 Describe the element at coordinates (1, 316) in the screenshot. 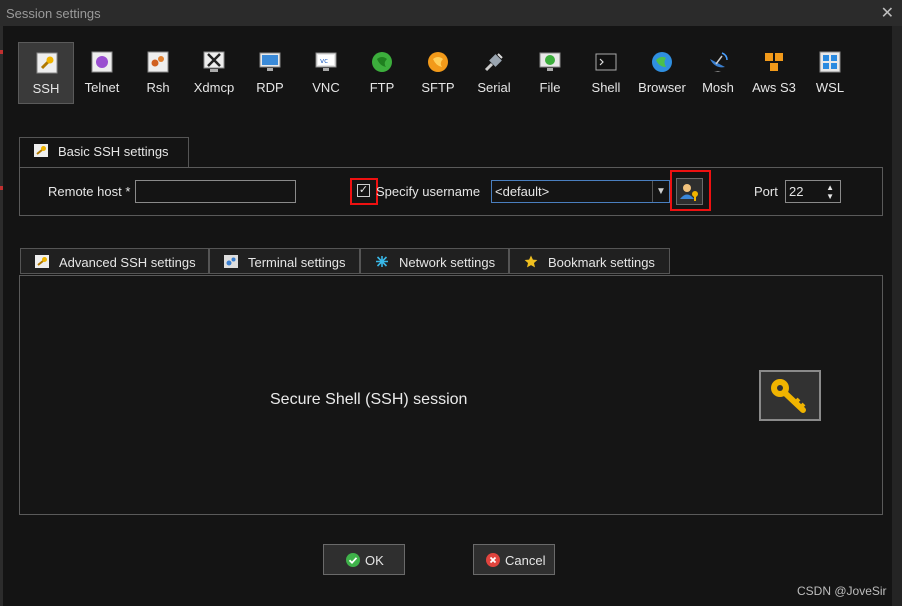

I see `left-window-edge` at that location.